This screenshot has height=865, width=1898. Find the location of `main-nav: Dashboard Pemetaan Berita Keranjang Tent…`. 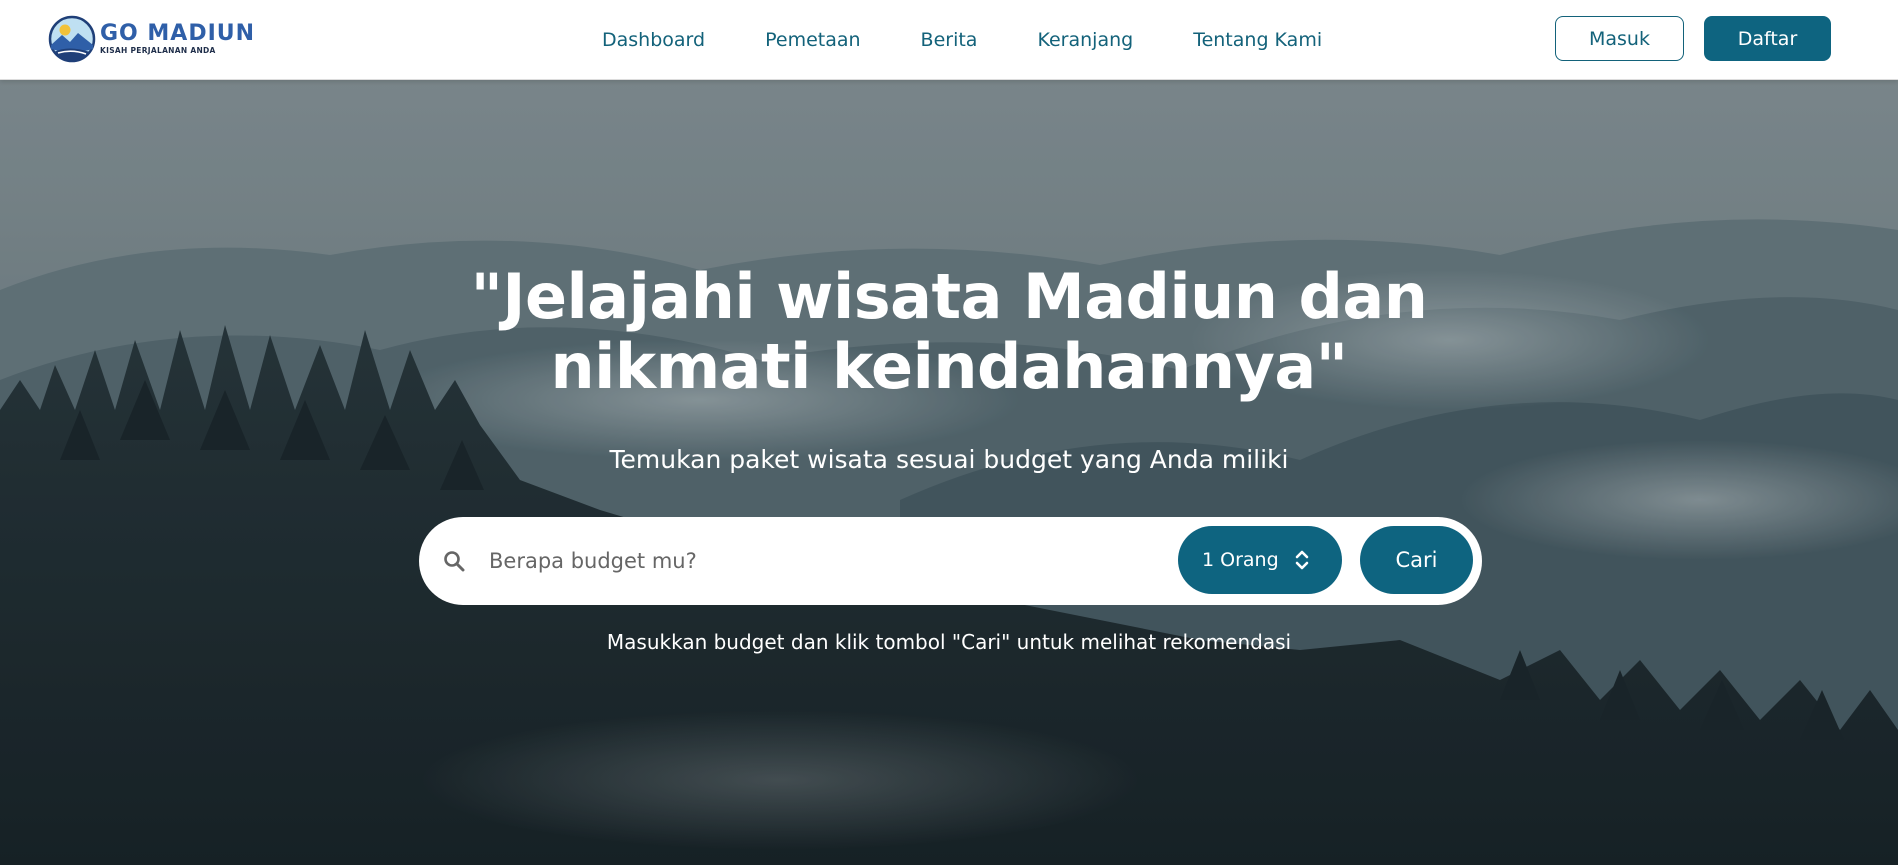

main-nav: Dashboard Pemetaan Berita Keranjang Tent… is located at coordinates (962, 40).